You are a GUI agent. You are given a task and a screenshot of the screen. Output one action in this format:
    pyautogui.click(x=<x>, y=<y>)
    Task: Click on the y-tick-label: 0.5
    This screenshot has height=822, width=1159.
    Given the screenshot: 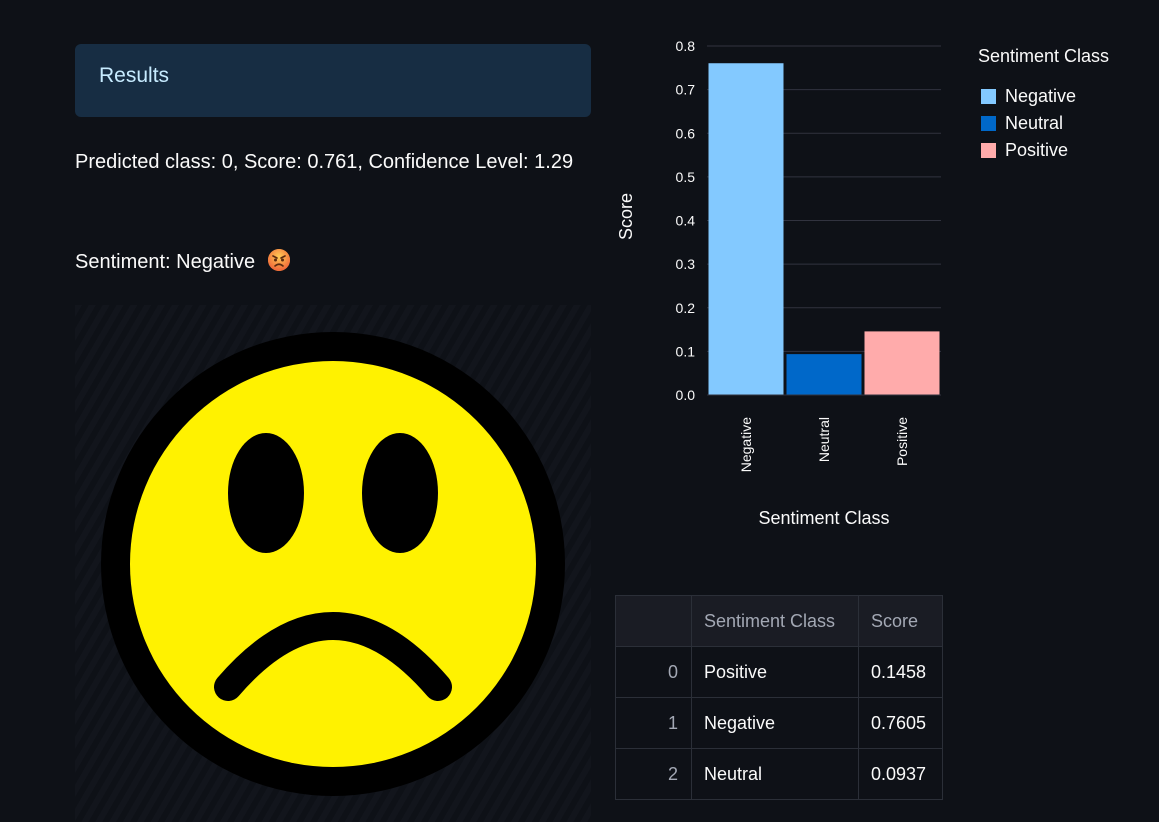 What is the action you would take?
    pyautogui.click(x=686, y=177)
    